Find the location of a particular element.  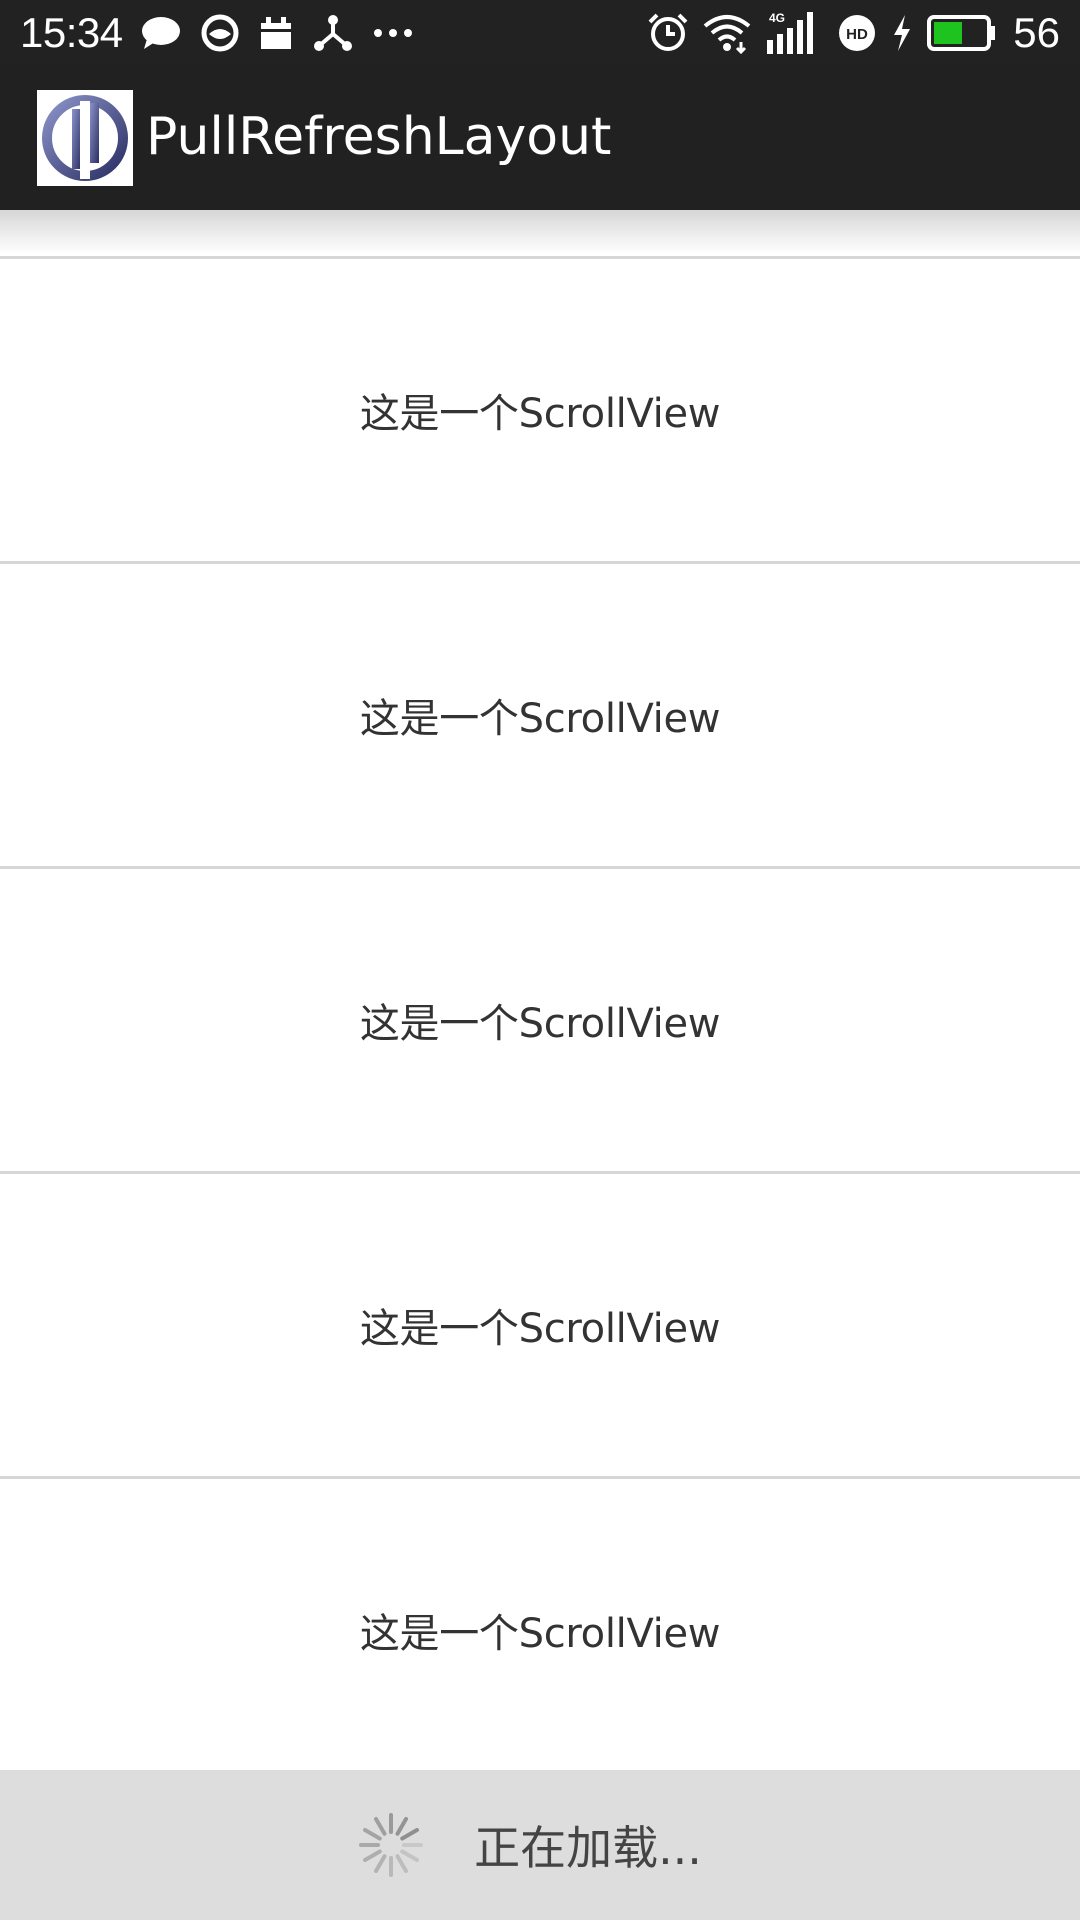

more-icon is located at coordinates (393, 33).